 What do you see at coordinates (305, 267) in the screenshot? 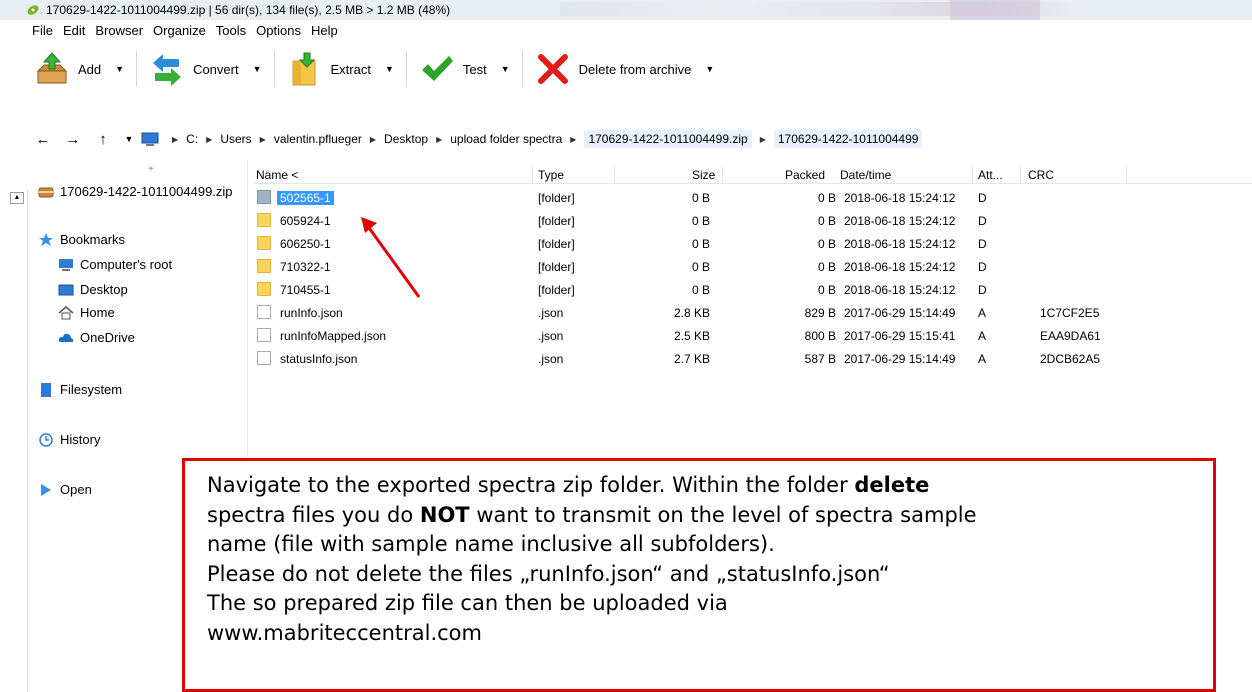
I see `row-name: 710322-1` at bounding box center [305, 267].